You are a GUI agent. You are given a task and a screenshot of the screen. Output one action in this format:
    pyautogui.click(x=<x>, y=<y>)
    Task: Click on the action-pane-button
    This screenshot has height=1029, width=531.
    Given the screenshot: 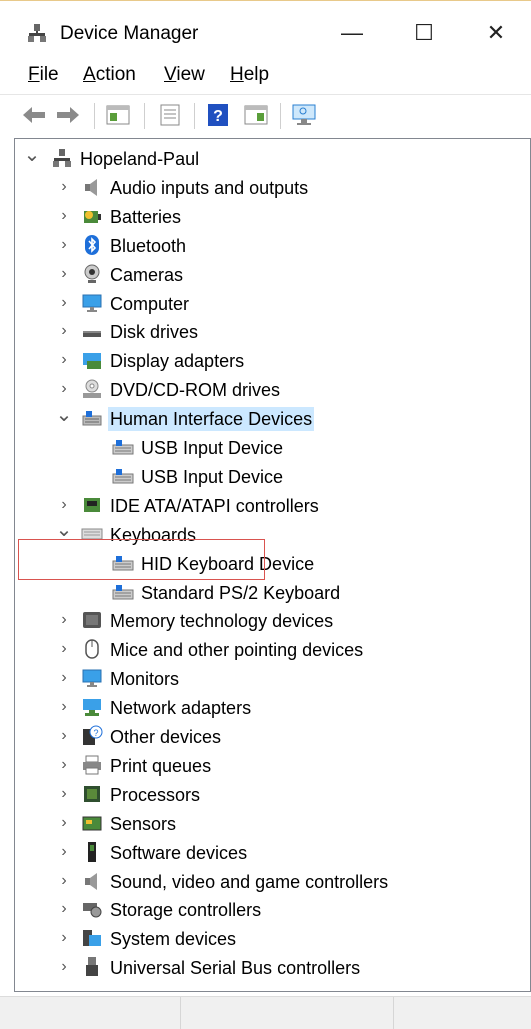 What is the action you would take?
    pyautogui.click(x=256, y=115)
    